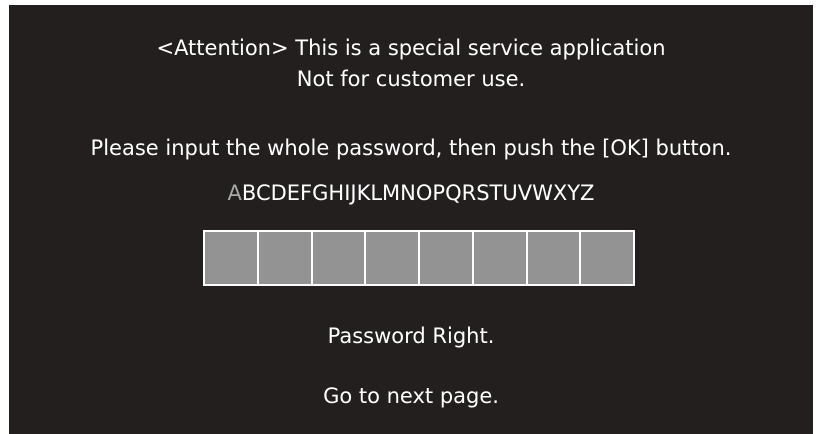 Image resolution: width=820 pixels, height=434 pixels. What do you see at coordinates (418, 193) in the screenshot?
I see `letter-row: BCDEFGHIJKLMNOPQRSTUVWXYZ` at bounding box center [418, 193].